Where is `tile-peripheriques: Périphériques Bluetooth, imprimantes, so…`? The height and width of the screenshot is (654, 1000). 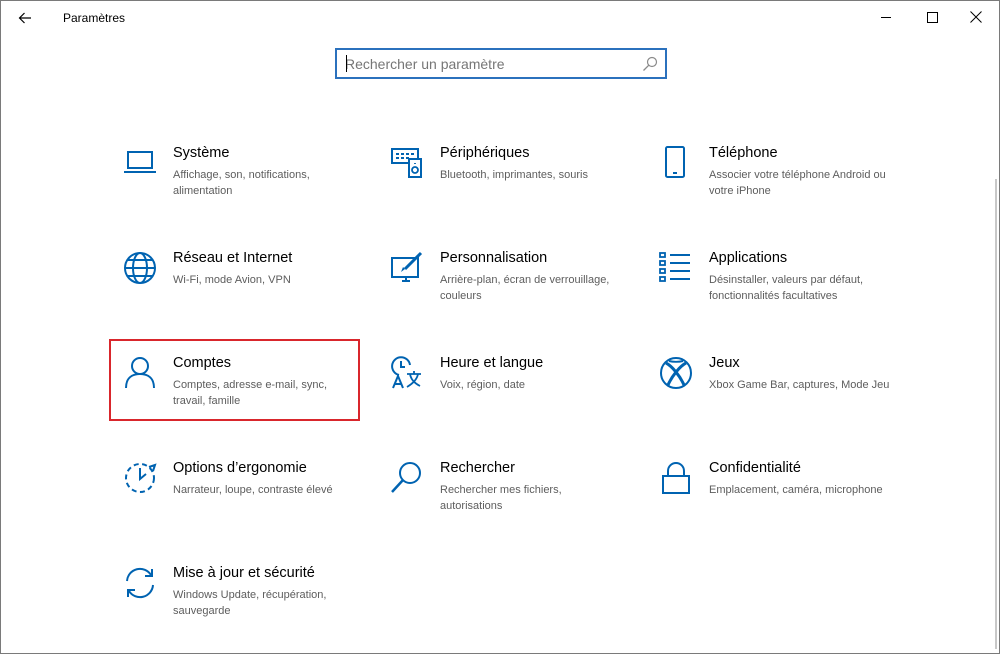 tile-peripheriques: Périphériques Bluetooth, imprimantes, so… is located at coordinates (515, 186).